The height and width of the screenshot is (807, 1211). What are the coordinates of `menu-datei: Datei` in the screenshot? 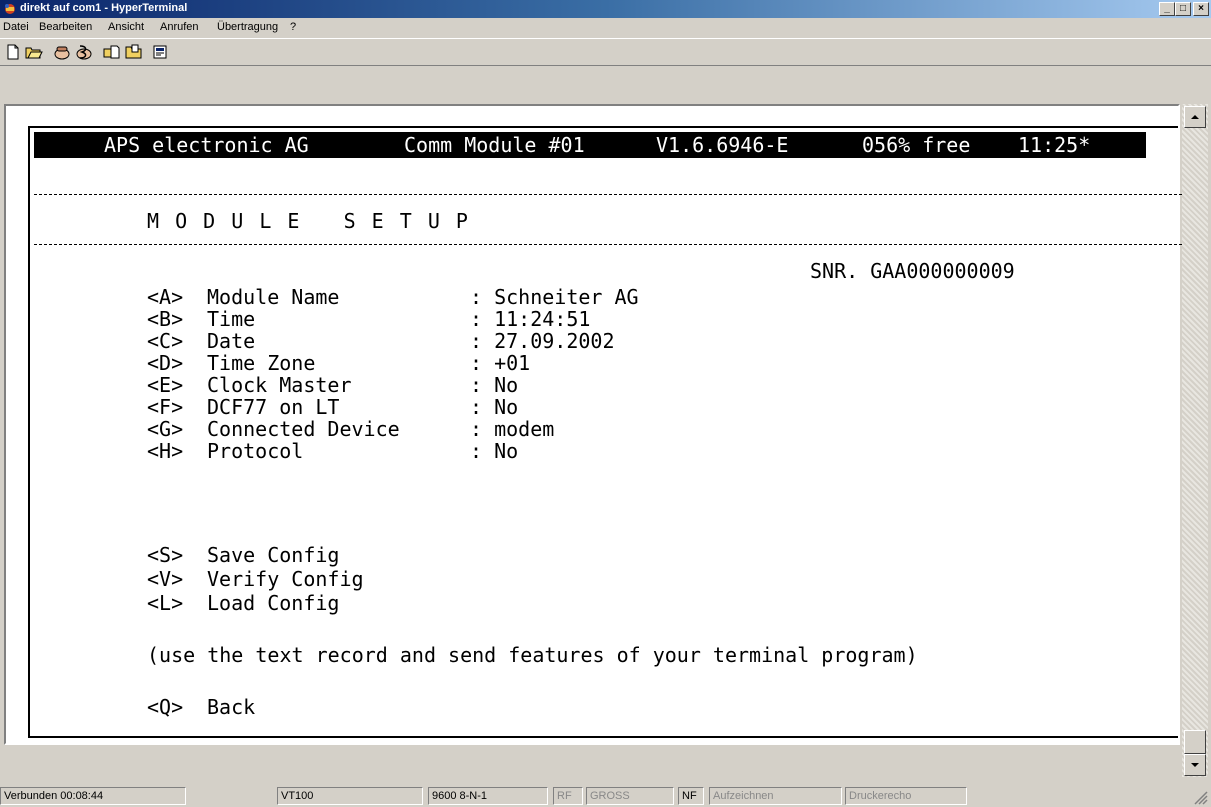 It's located at (16, 27).